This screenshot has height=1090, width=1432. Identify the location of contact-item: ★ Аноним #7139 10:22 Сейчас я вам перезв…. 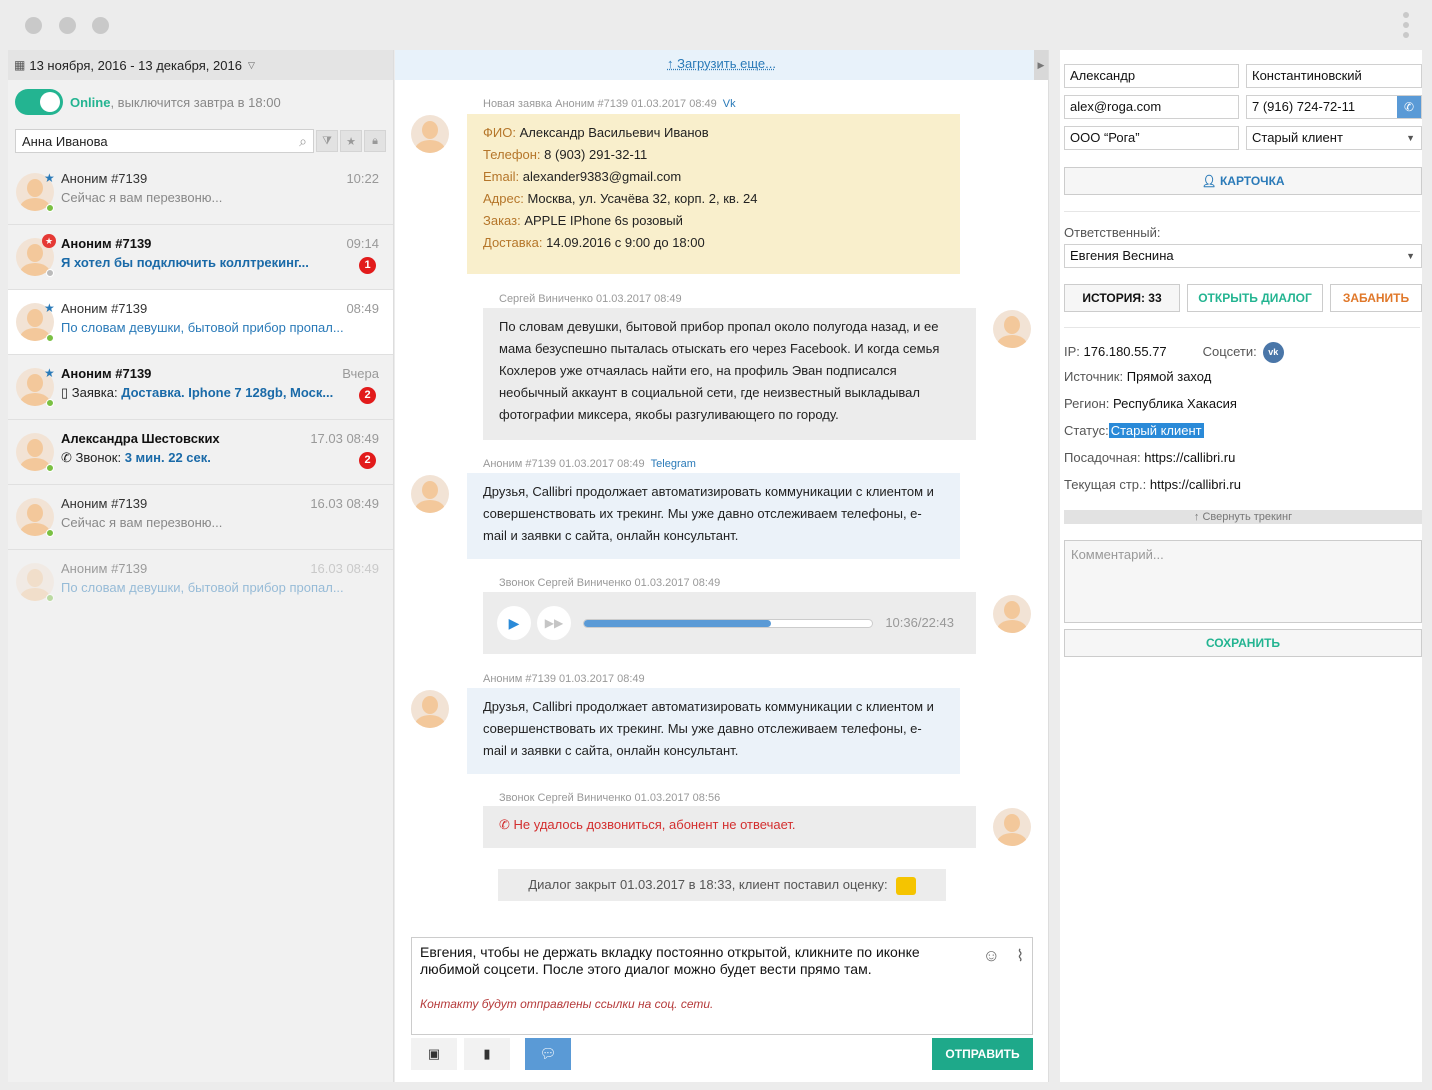
(200, 192).